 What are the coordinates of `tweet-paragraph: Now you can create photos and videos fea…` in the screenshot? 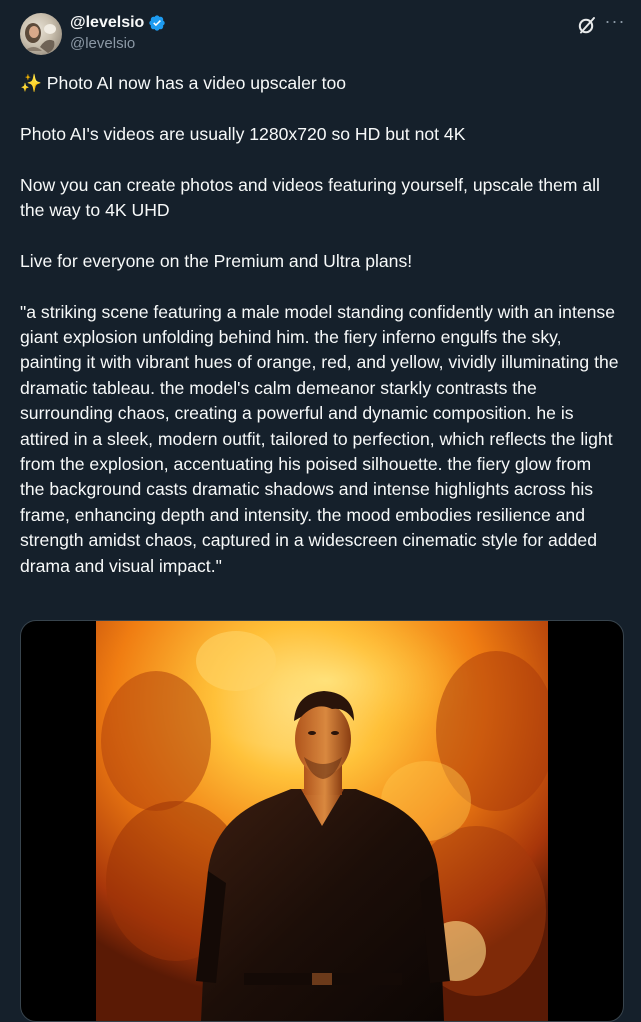 It's located at (312, 197).